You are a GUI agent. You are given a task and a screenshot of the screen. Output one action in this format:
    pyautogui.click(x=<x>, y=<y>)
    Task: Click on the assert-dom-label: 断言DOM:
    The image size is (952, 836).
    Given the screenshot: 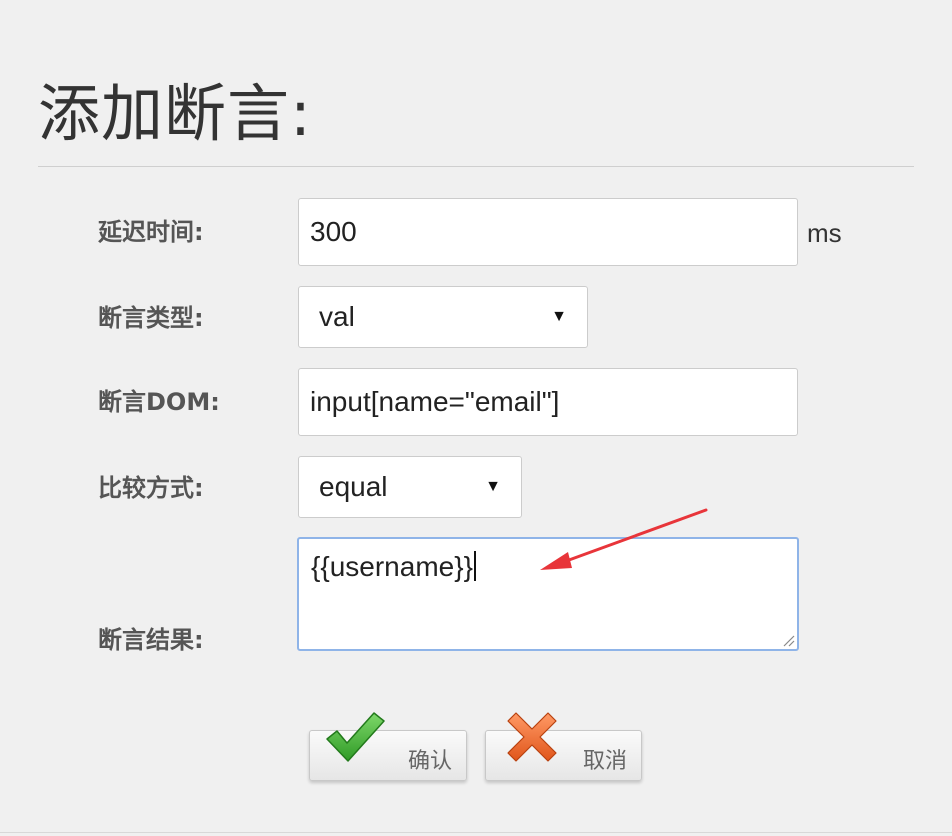 What is the action you would take?
    pyautogui.click(x=159, y=402)
    